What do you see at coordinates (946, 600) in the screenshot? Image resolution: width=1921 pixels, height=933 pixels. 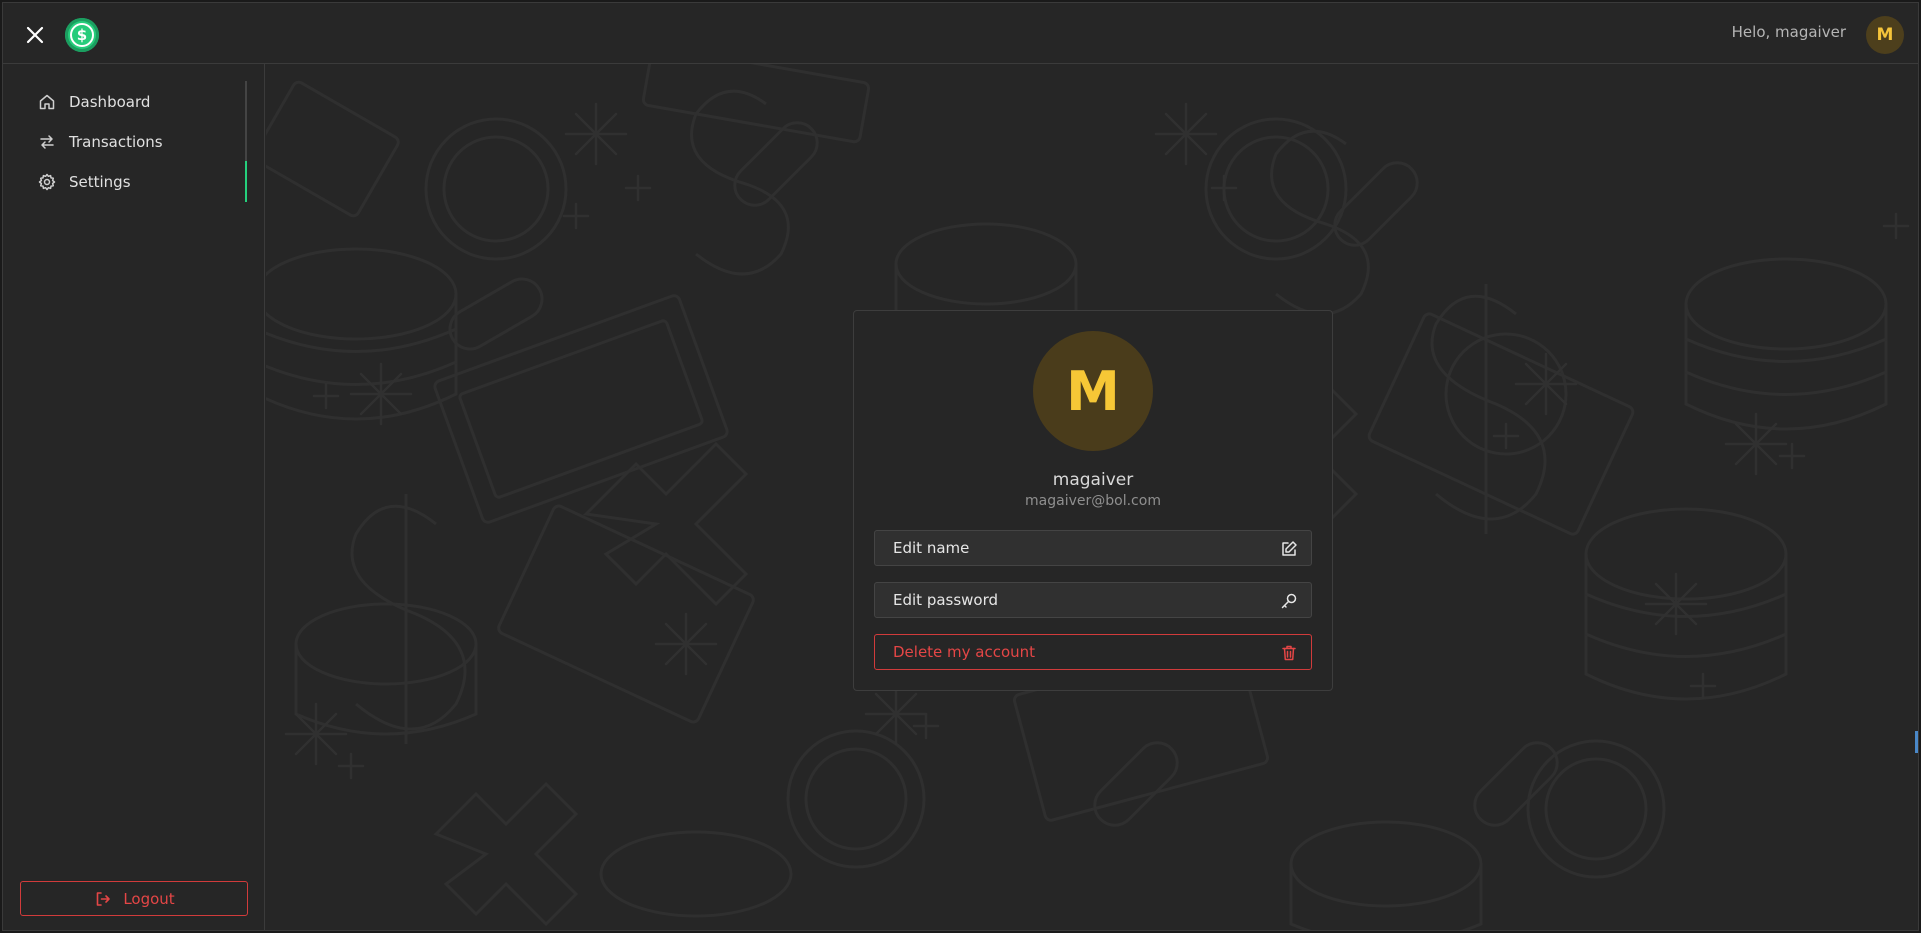 I see `edit-password-label: Edit password` at bounding box center [946, 600].